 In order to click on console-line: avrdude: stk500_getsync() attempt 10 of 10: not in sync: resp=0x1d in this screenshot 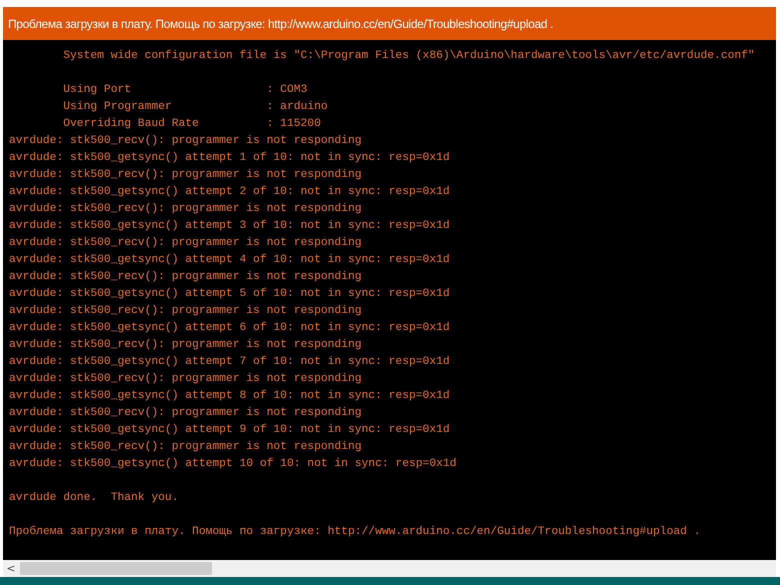, I will do `click(232, 464)`.